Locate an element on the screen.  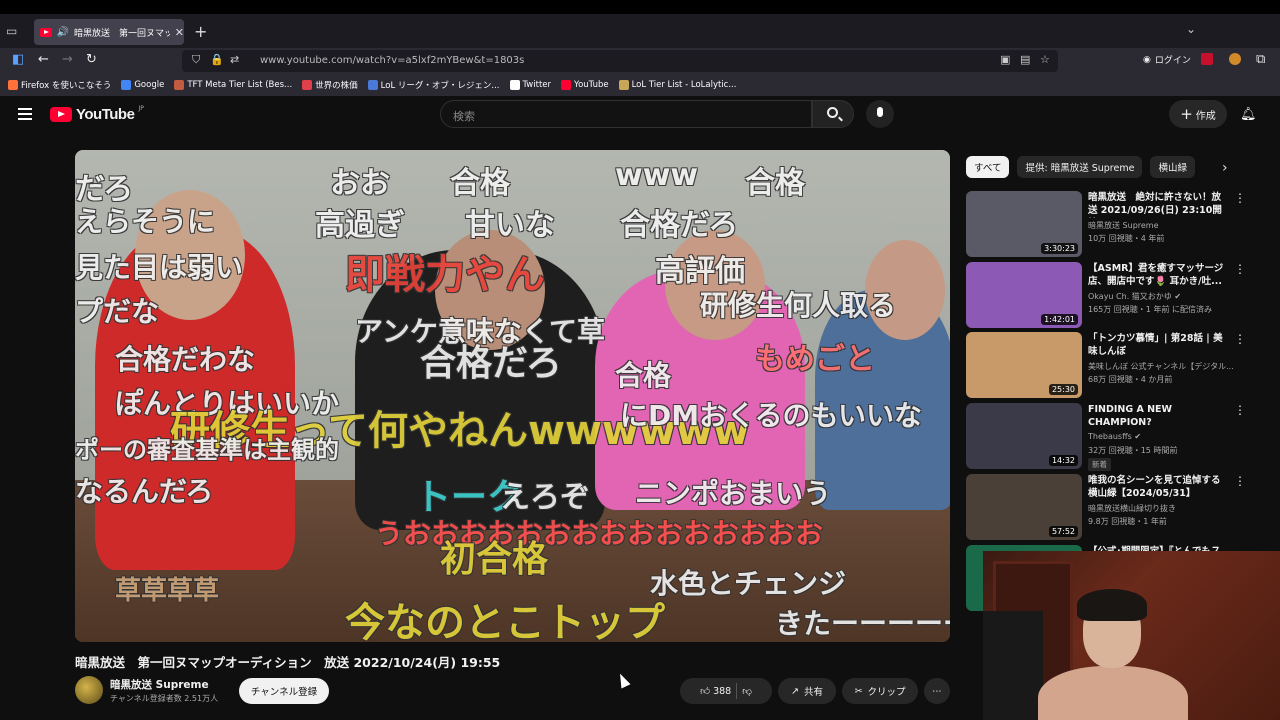
save-to-pocket-icon: ▤ is located at coordinates (1025, 59).